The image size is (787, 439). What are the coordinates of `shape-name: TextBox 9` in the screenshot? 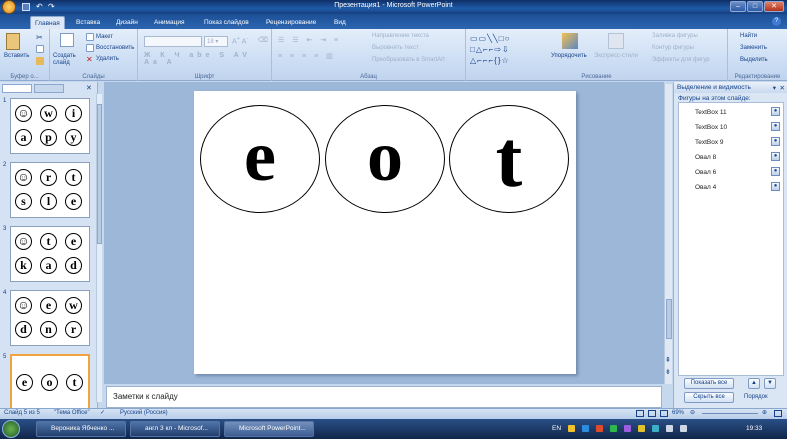 It's located at (709, 142).